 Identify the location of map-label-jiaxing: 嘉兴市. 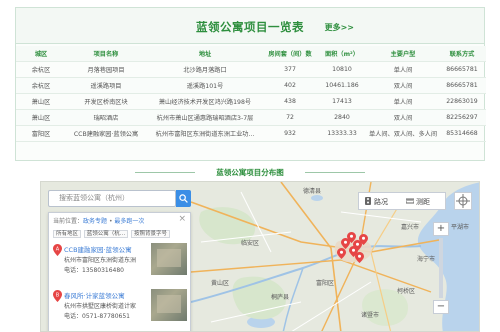
(410, 227).